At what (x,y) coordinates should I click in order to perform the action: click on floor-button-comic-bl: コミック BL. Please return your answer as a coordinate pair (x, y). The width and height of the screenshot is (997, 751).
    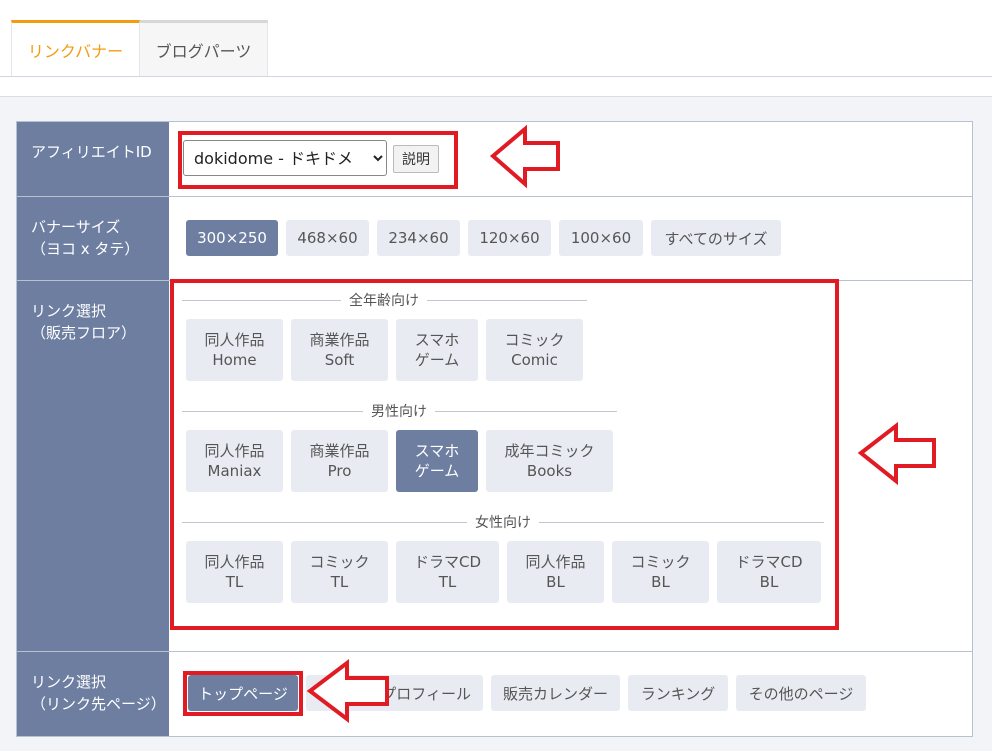
    Looking at the image, I should click on (660, 572).